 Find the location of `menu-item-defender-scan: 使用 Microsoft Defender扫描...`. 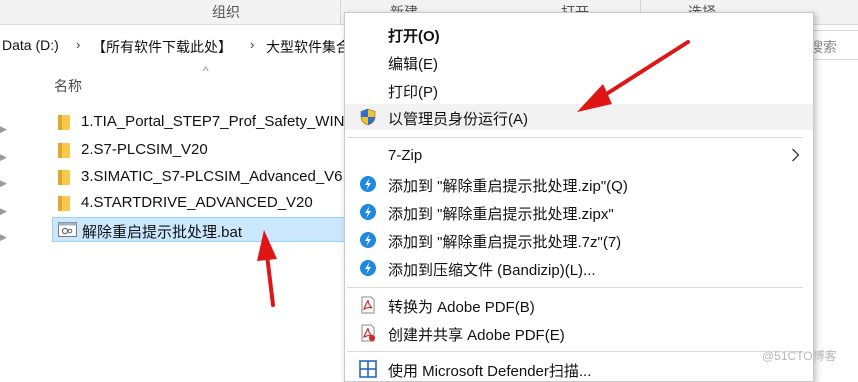

menu-item-defender-scan: 使用 Microsoft Defender扫描... is located at coordinates (579, 369).